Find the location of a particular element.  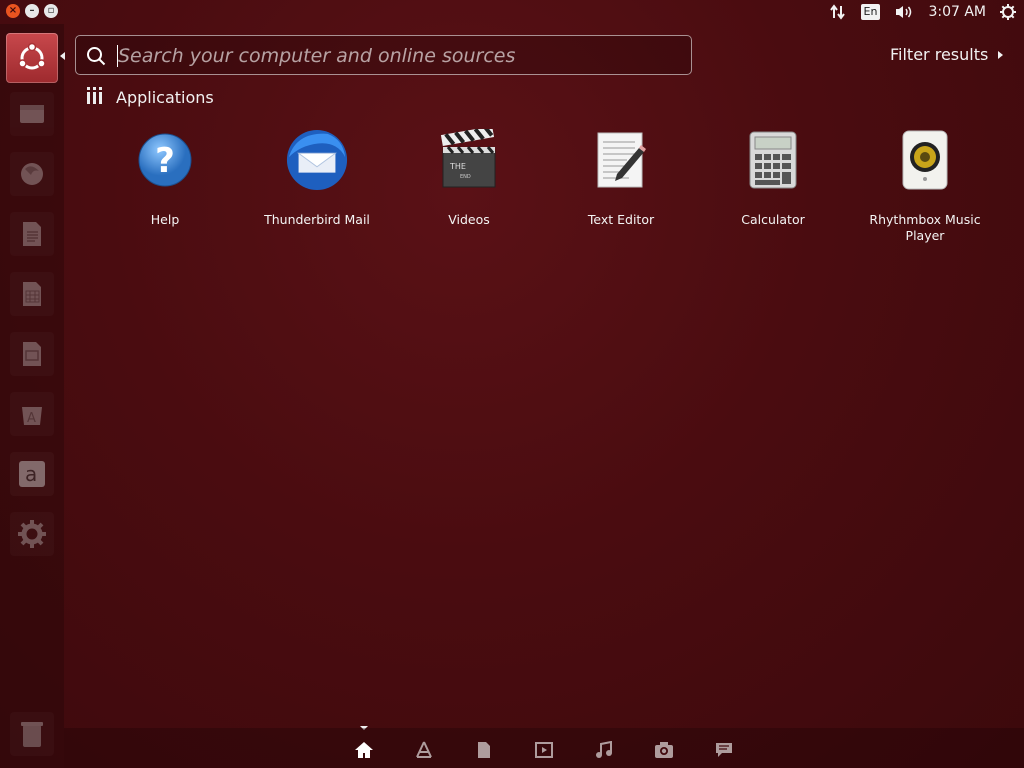

photo-lens-icon is located at coordinates (664, 750).